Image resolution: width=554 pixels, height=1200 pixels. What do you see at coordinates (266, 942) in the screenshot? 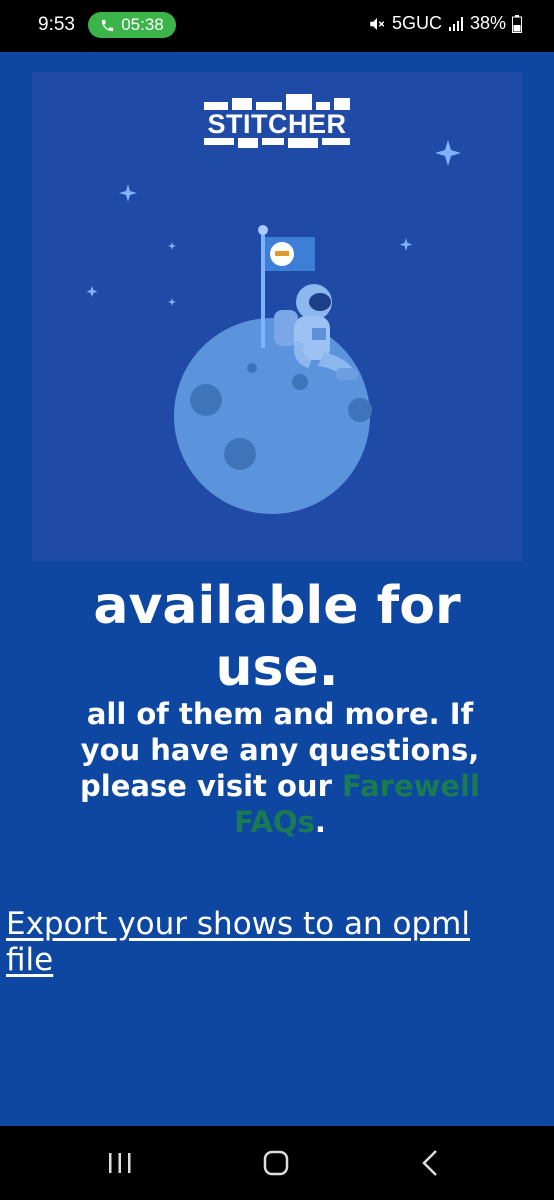
I see `export-opml-link: Export your shows to an opml file` at bounding box center [266, 942].